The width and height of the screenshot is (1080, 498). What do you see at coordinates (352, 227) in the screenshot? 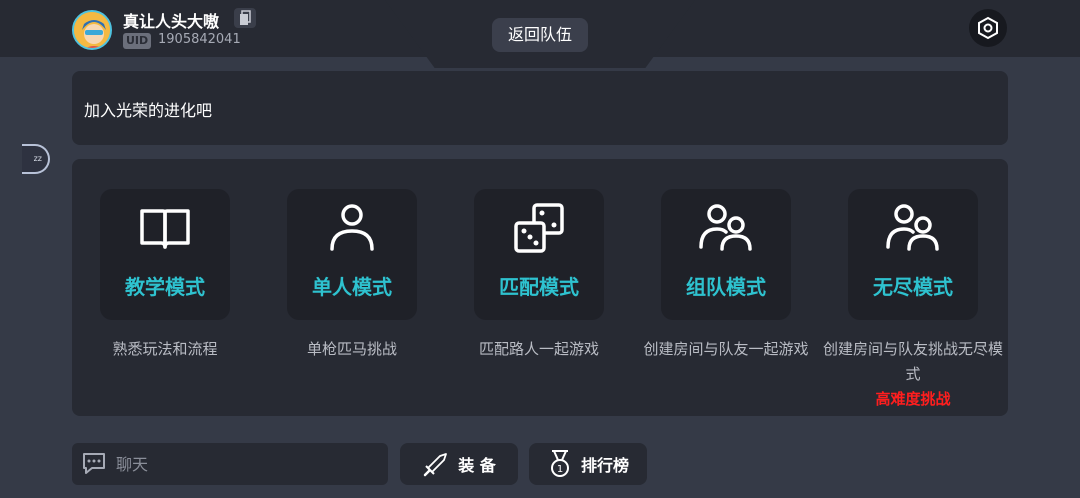
I see `person-icon` at bounding box center [352, 227].